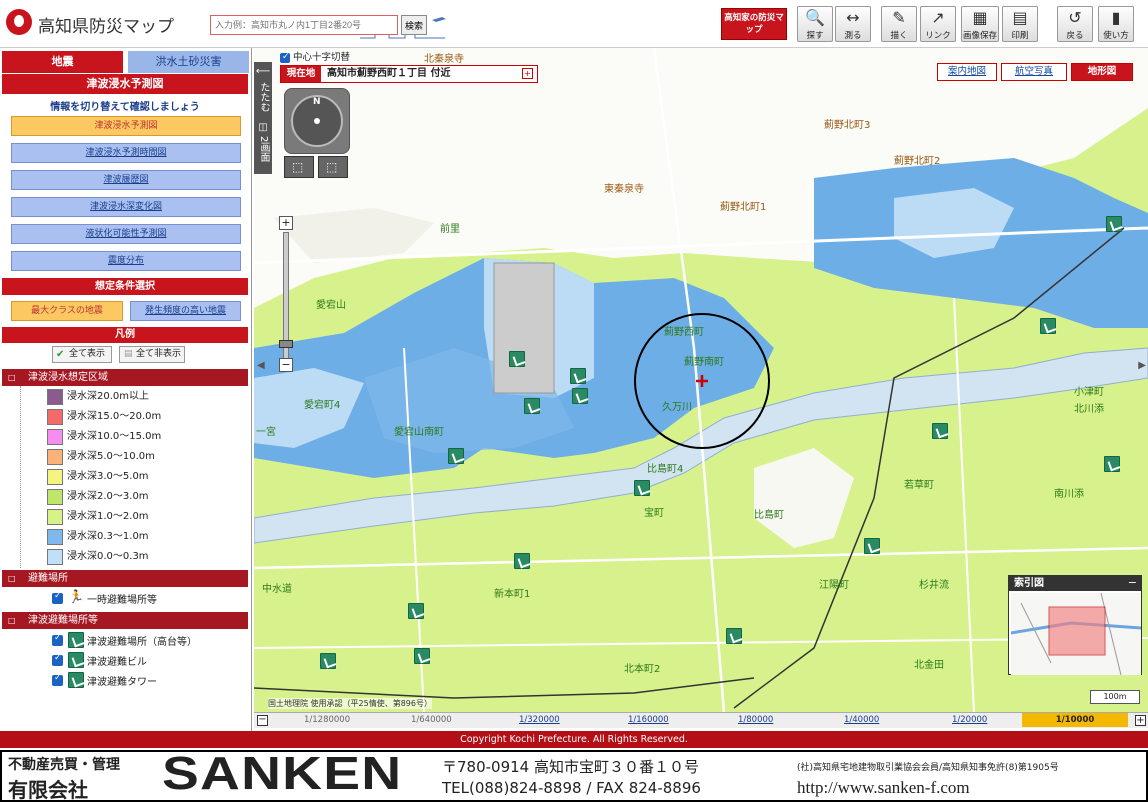 The image size is (1148, 802). What do you see at coordinates (980, 24) in the screenshot?
I see `save-image-tool-button: ▦ 画像保存` at bounding box center [980, 24].